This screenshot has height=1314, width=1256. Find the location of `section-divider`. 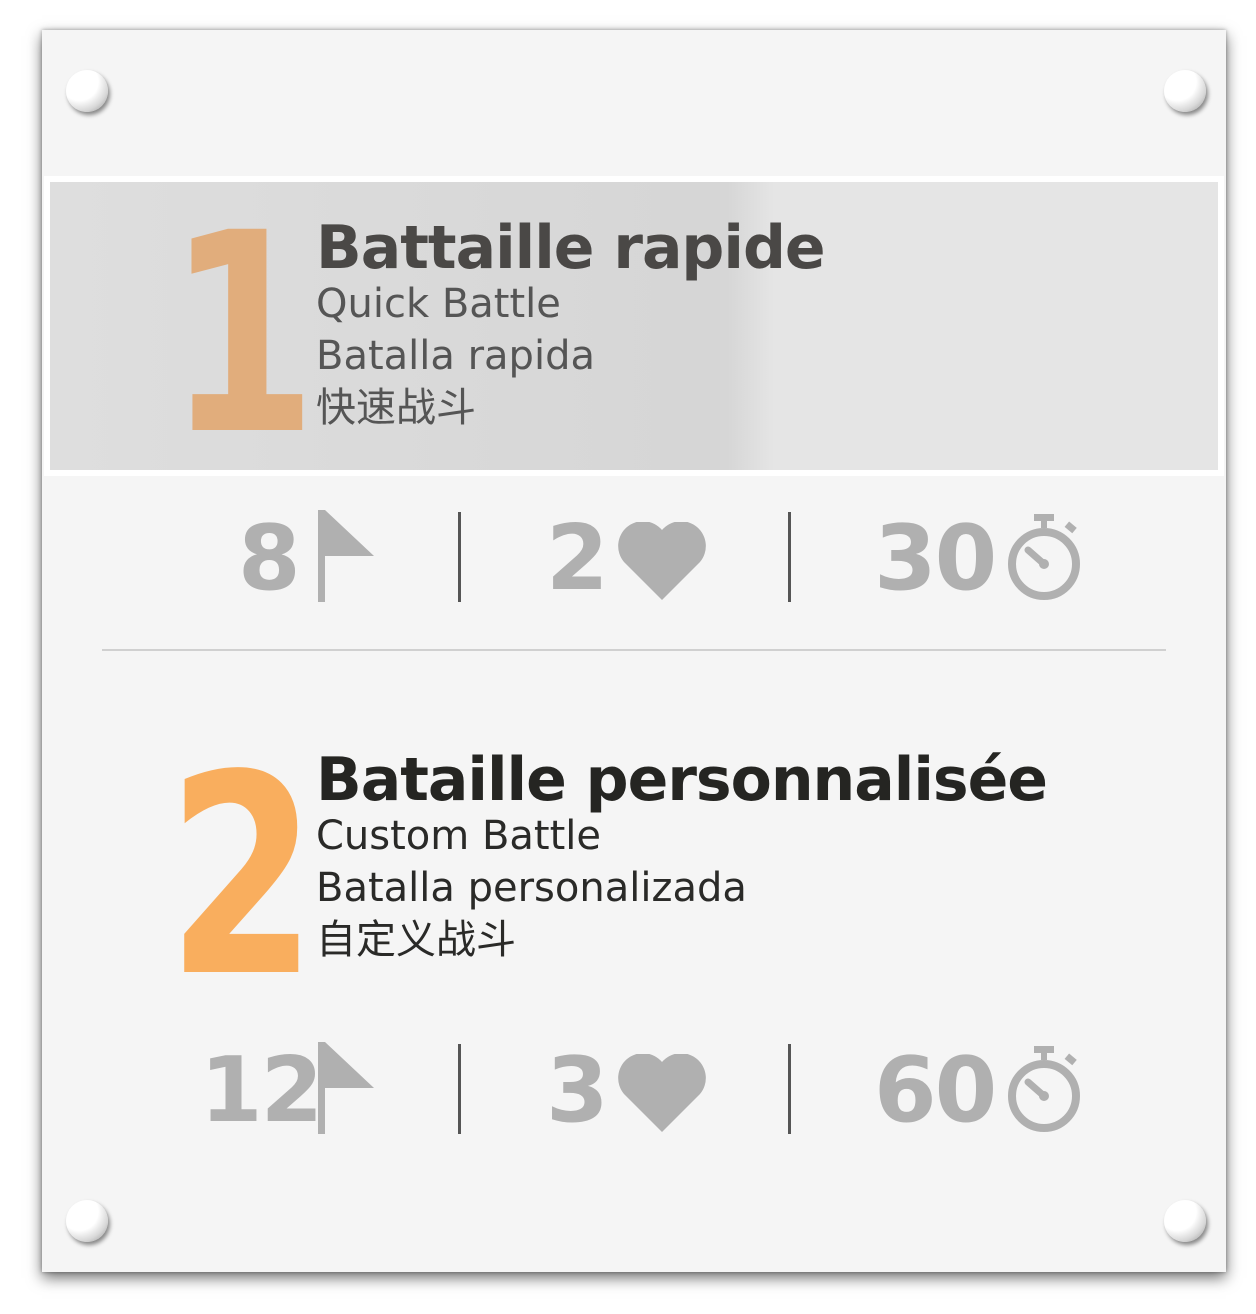

section-divider is located at coordinates (634, 650).